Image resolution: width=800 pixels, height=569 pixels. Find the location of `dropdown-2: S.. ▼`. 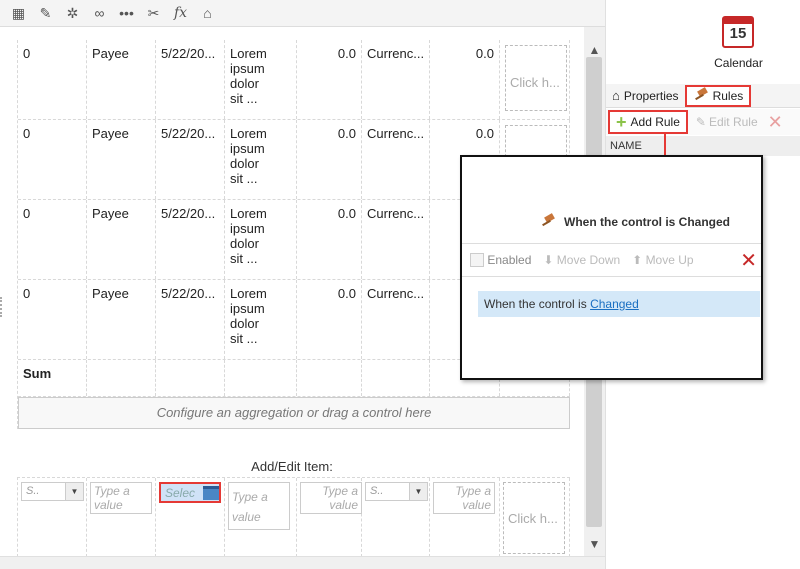

dropdown-2: S.. ▼ is located at coordinates (396, 491).